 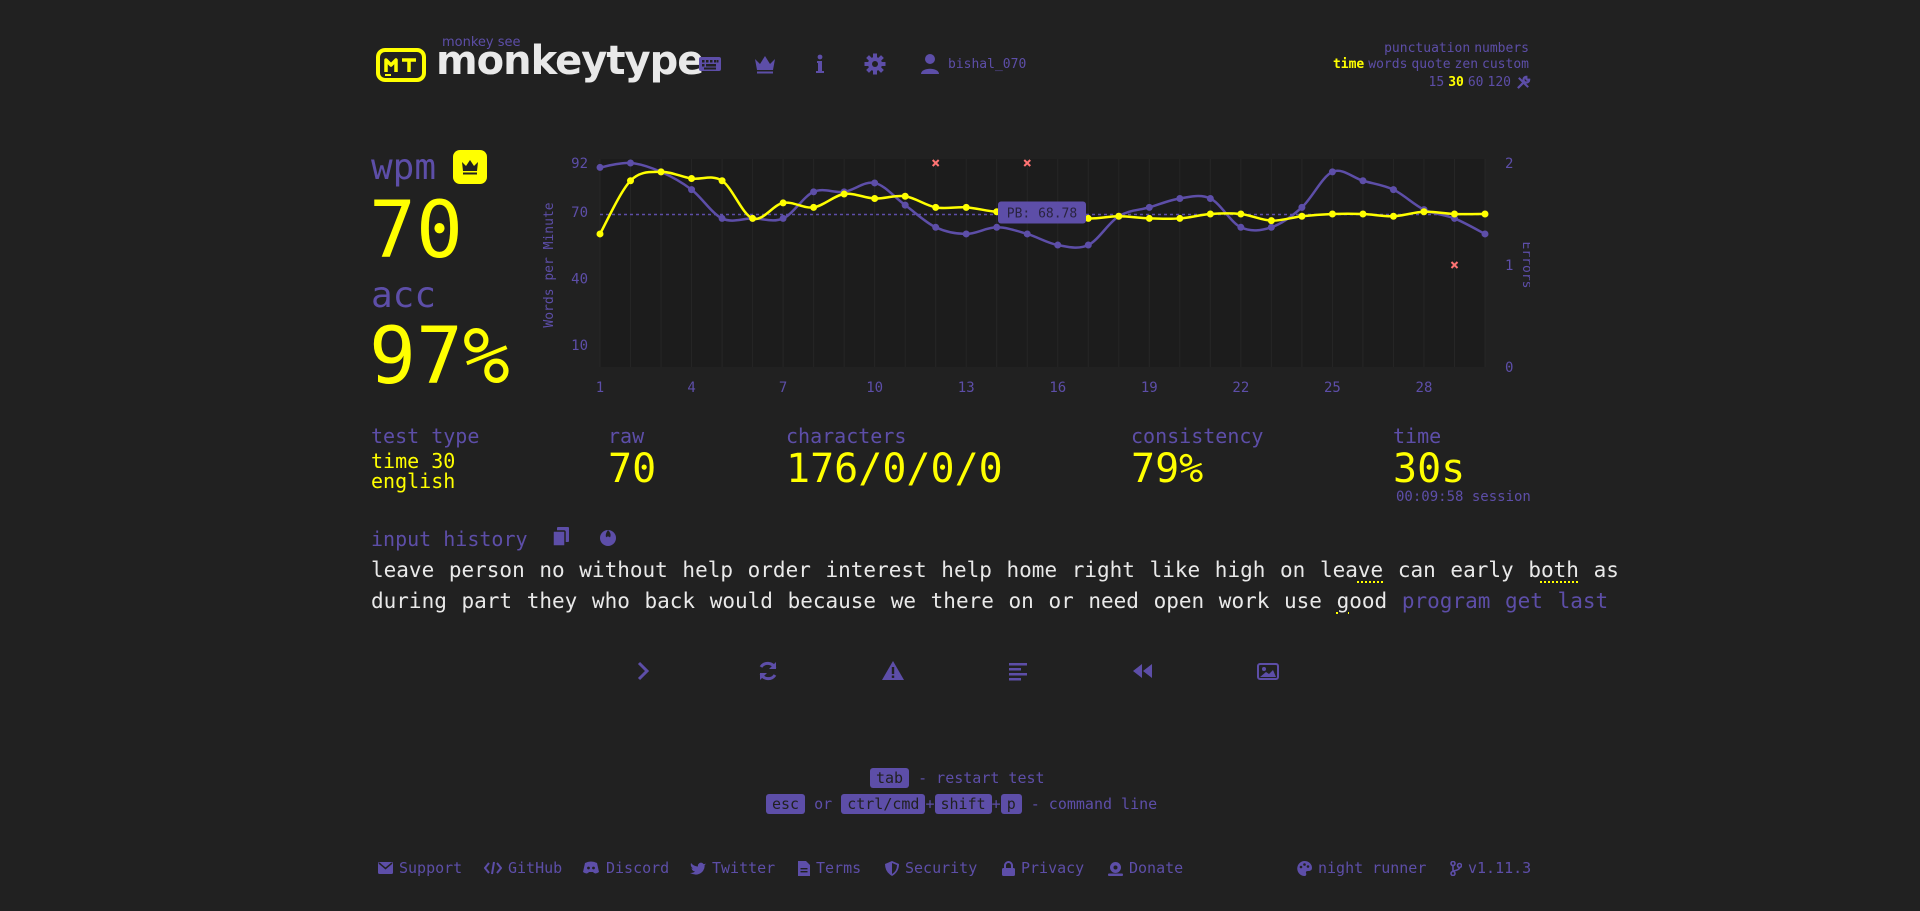 What do you see at coordinates (413, 461) in the screenshot?
I see `test-type-line1: time 30` at bounding box center [413, 461].